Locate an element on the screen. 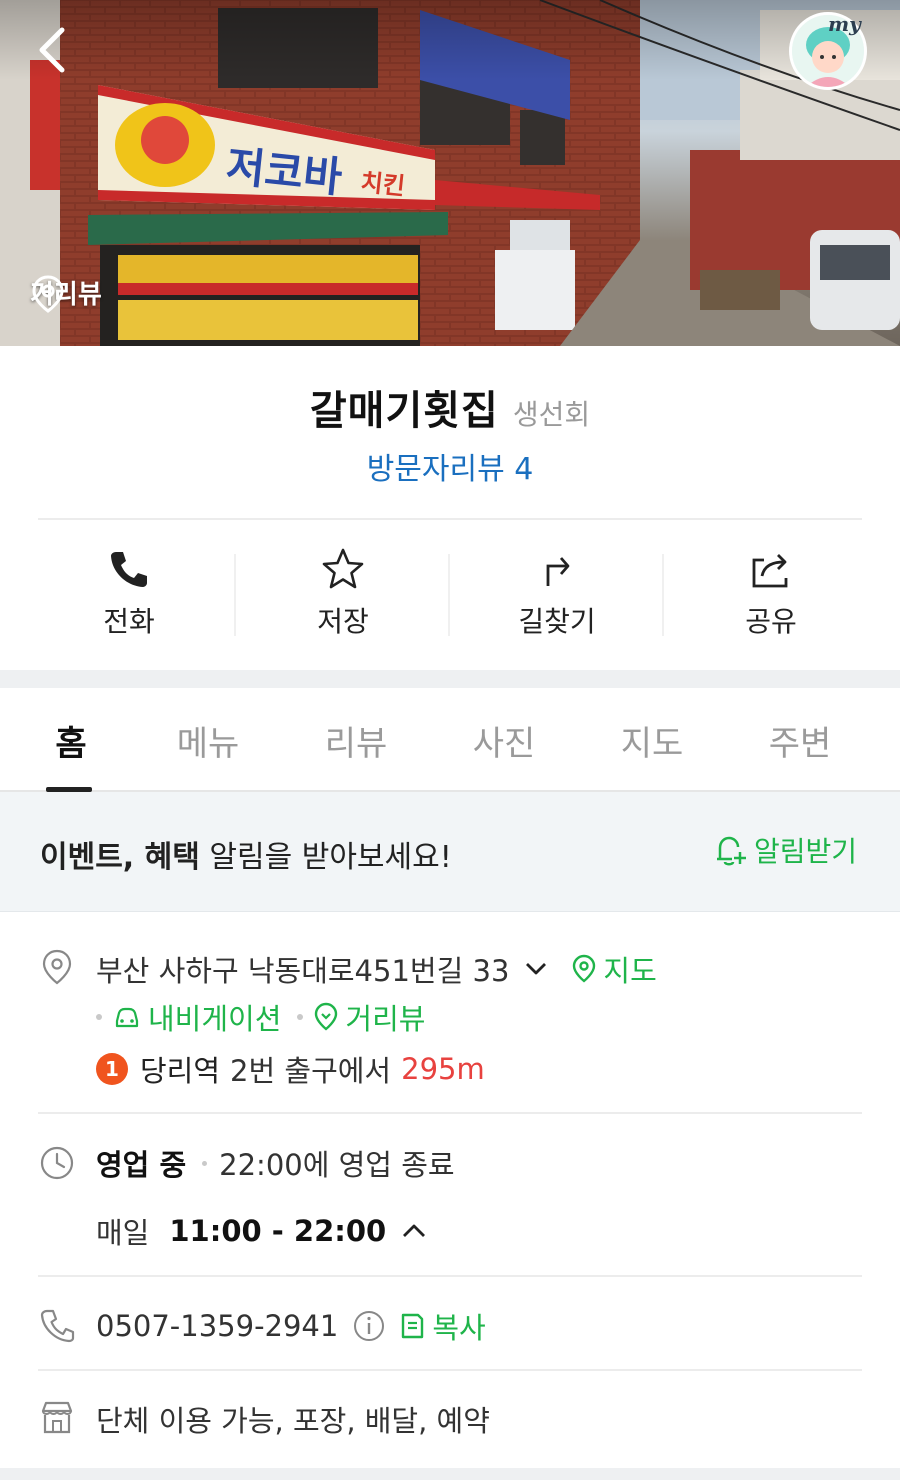 Image resolution: width=900 pixels, height=1480 pixels. notification-banner: 이벤트, 혜택 알림을 받아보세요! 알림받기 is located at coordinates (450, 852).